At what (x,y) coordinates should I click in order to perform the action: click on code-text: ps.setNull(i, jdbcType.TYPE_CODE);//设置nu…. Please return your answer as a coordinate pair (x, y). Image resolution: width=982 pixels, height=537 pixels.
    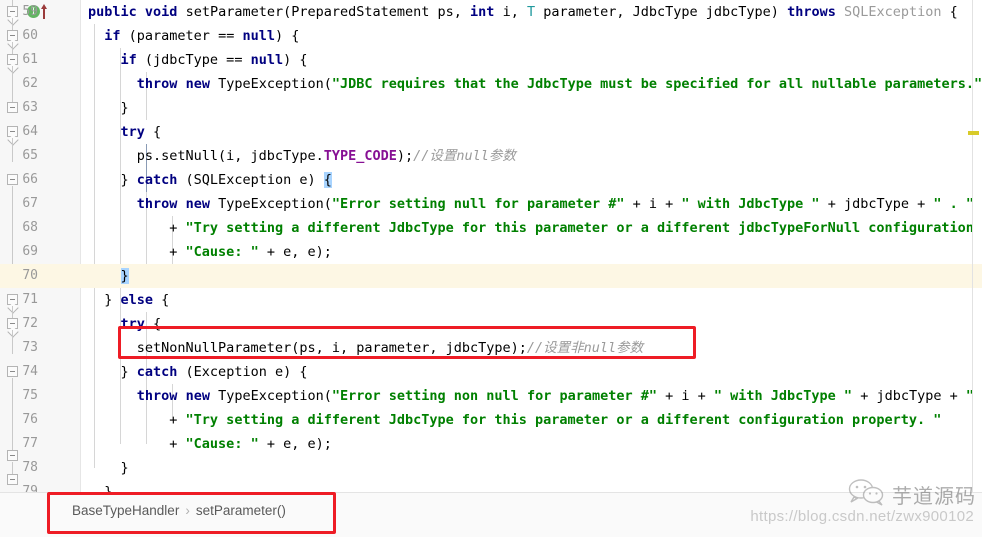
    Looking at the image, I should click on (302, 156).